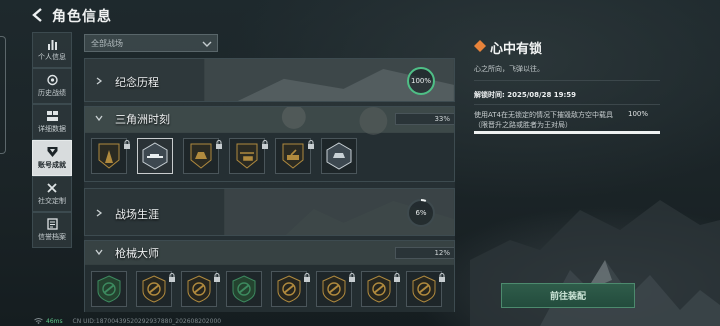 The image size is (720, 326). What do you see at coordinates (52, 80) in the screenshot?
I see `history-icon` at bounding box center [52, 80].